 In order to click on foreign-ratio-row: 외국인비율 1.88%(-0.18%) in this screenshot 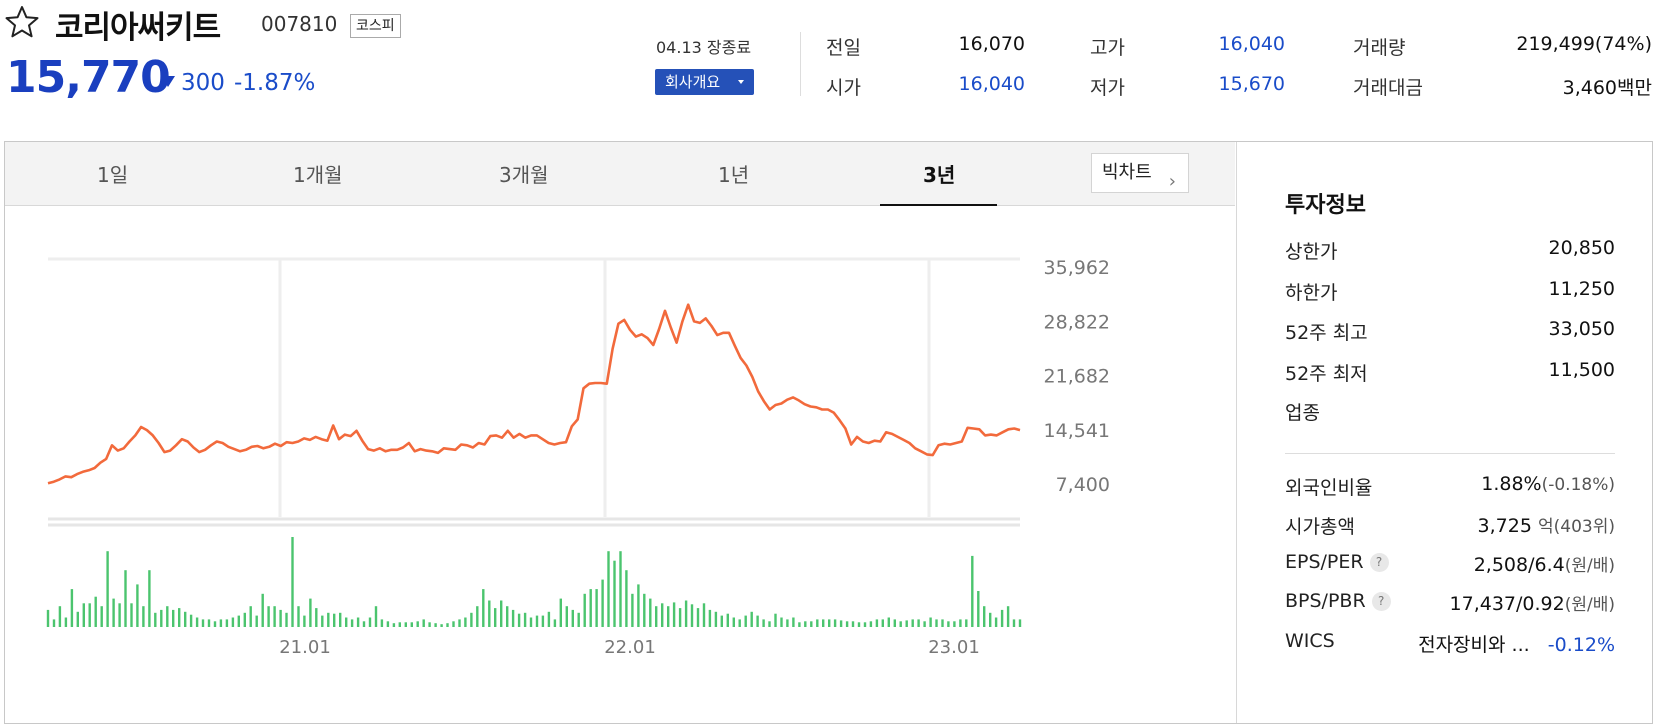, I will do `click(1450, 486)`.